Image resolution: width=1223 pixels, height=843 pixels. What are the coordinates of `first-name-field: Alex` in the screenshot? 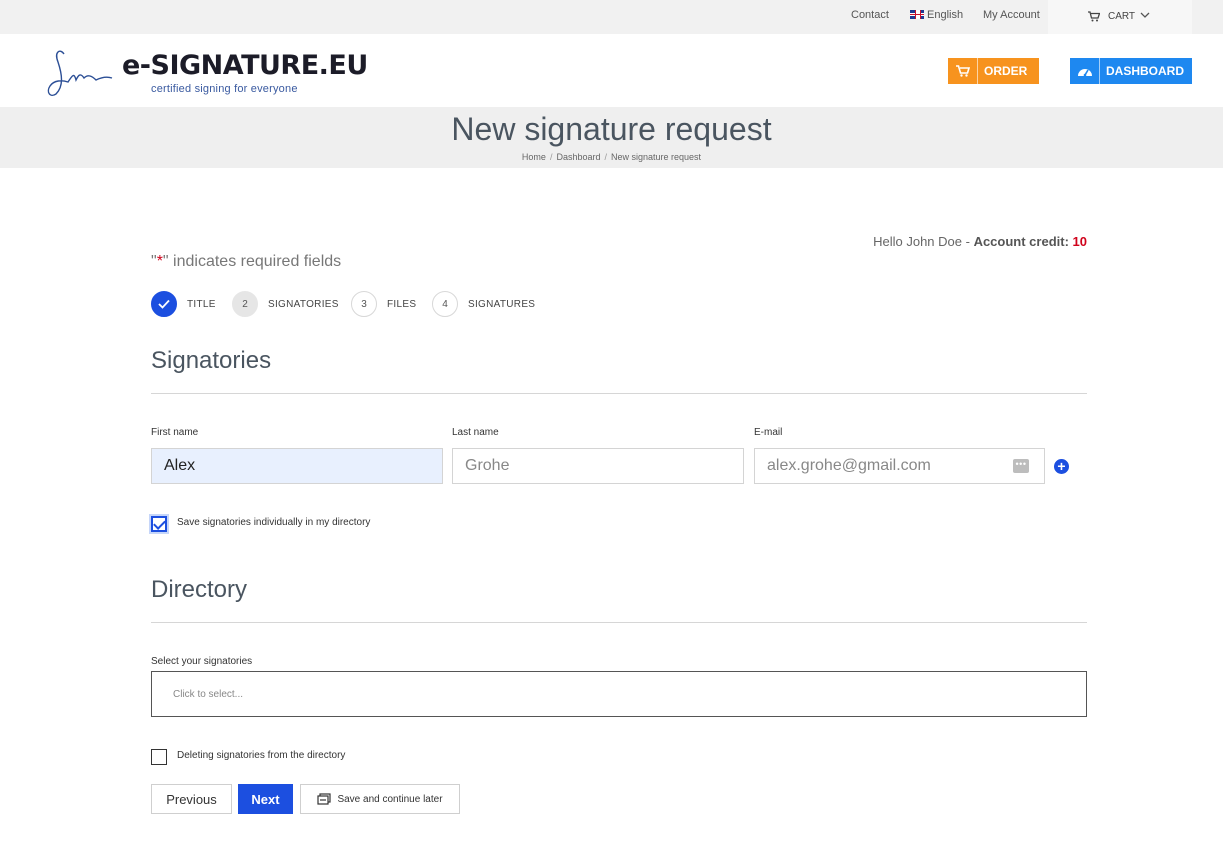 It's located at (297, 466).